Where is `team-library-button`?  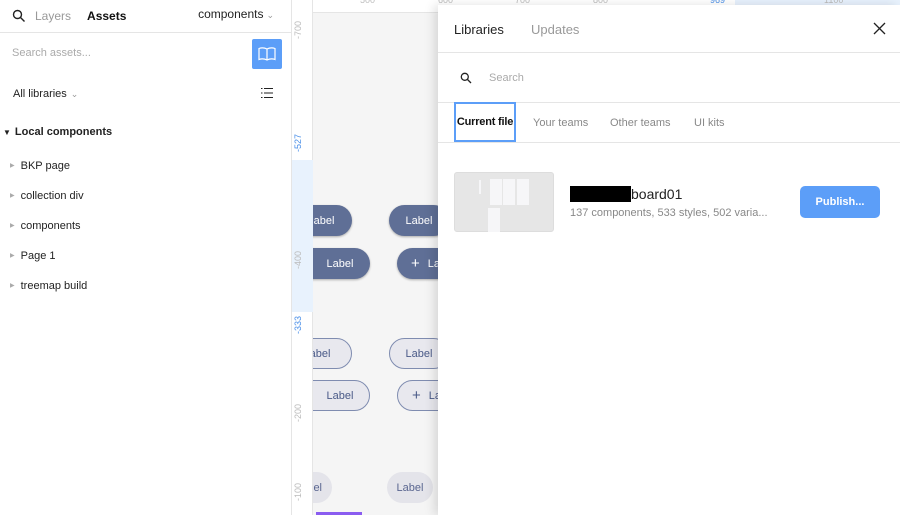
team-library-button is located at coordinates (267, 54).